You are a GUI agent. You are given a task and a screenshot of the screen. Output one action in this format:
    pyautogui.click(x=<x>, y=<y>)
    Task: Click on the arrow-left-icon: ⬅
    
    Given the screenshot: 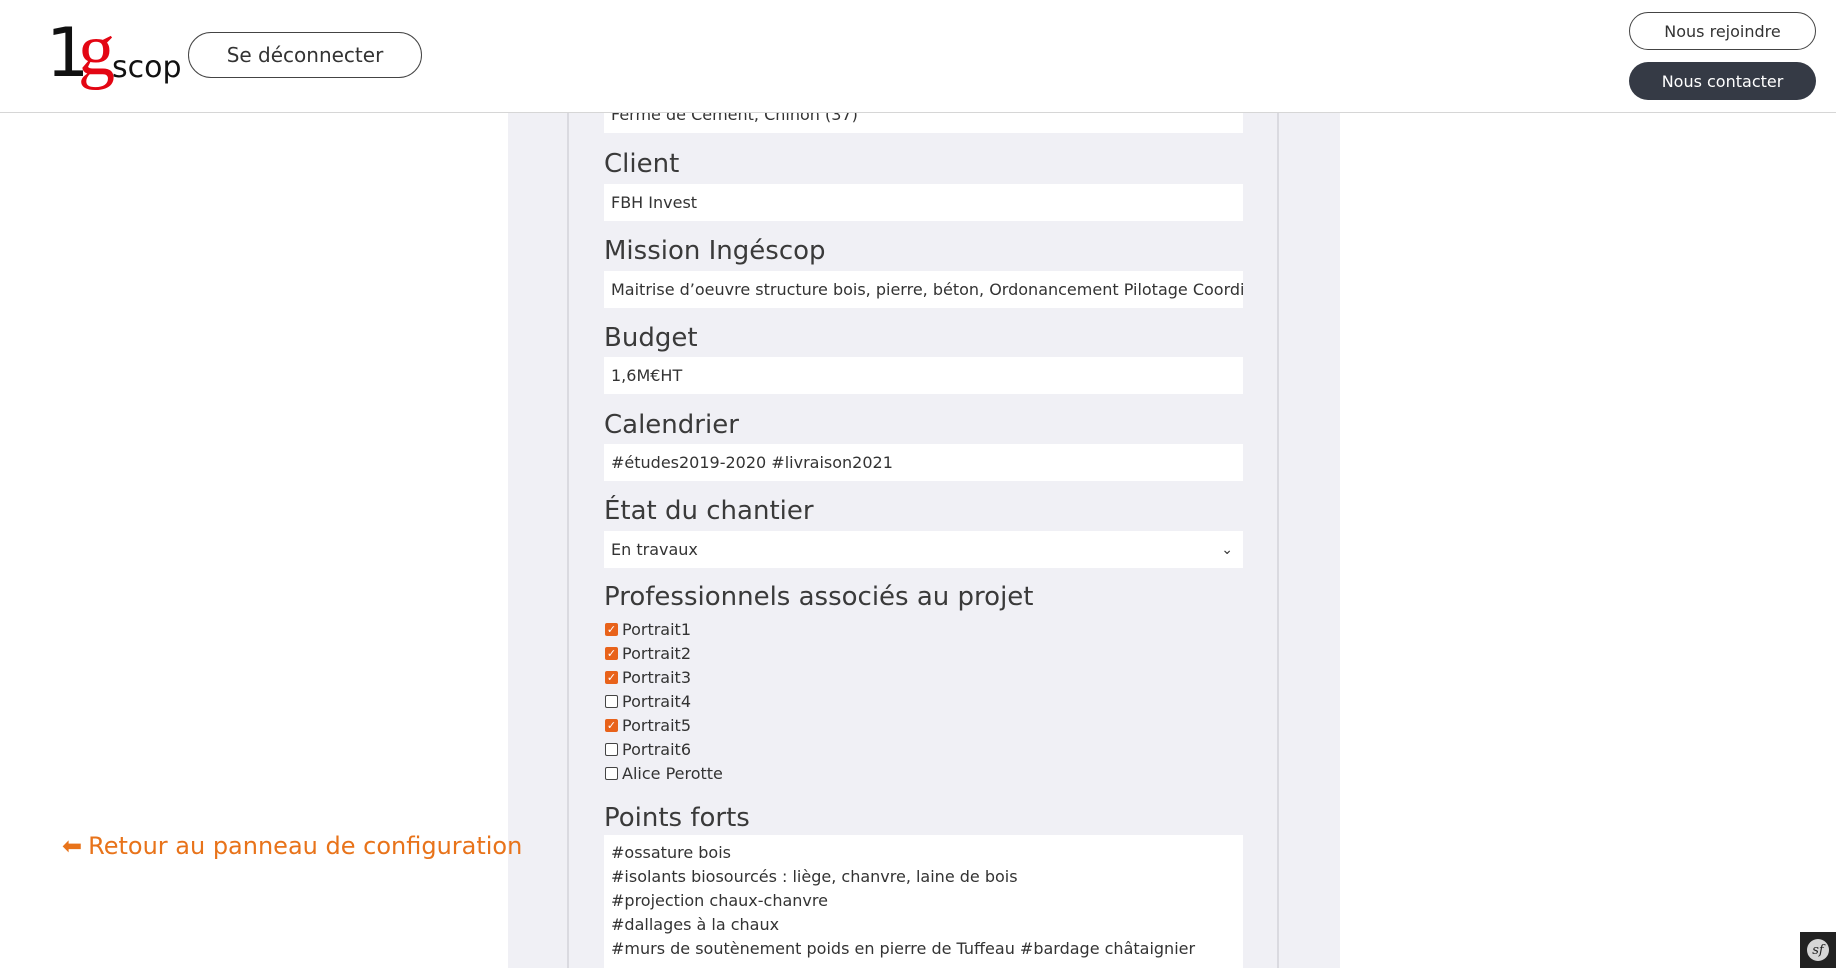 What is the action you would take?
    pyautogui.click(x=72, y=846)
    